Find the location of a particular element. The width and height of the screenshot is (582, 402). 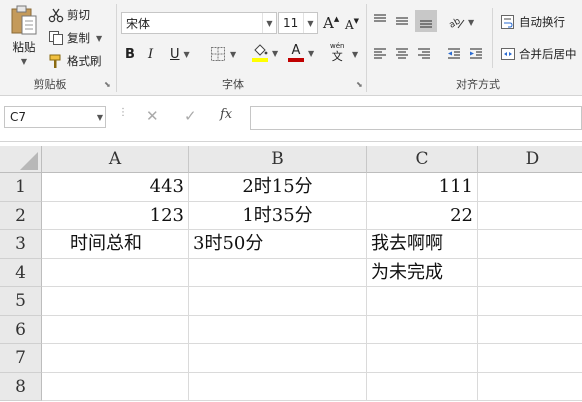

cell-b4 is located at coordinates (278, 272).